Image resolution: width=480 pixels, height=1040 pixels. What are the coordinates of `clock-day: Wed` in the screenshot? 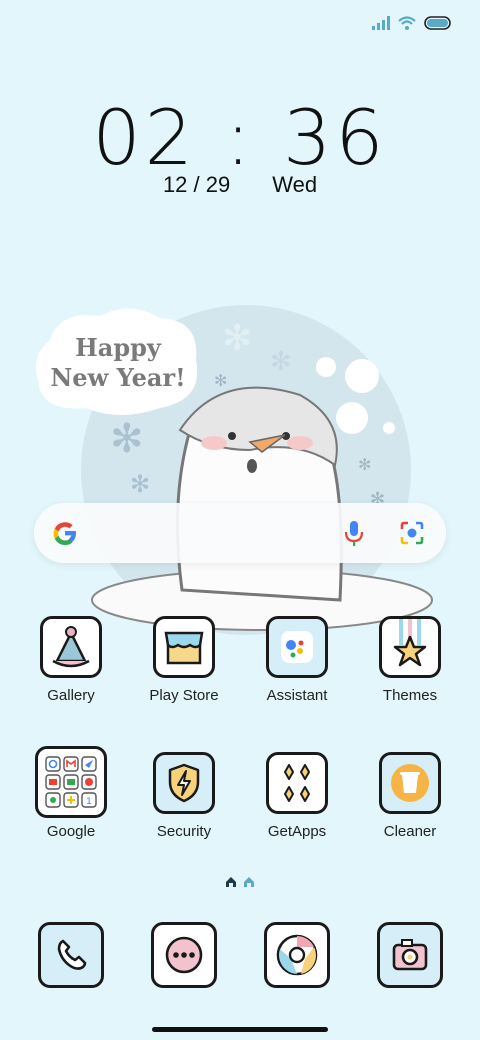 It's located at (295, 184).